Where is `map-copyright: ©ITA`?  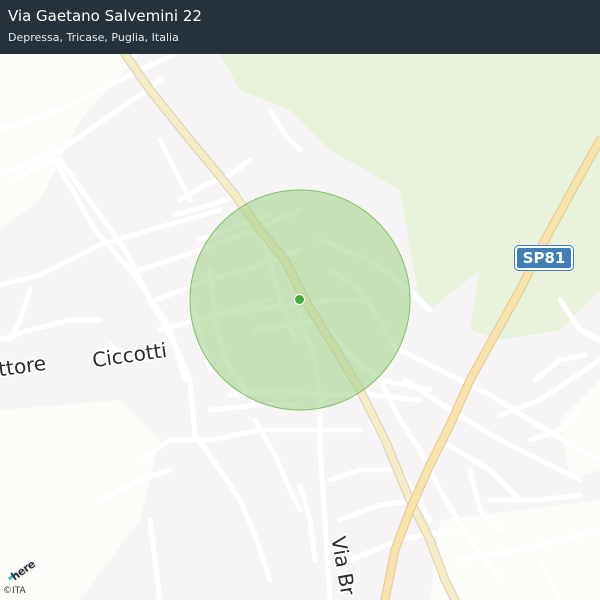
map-copyright: ©ITA is located at coordinates (14, 591).